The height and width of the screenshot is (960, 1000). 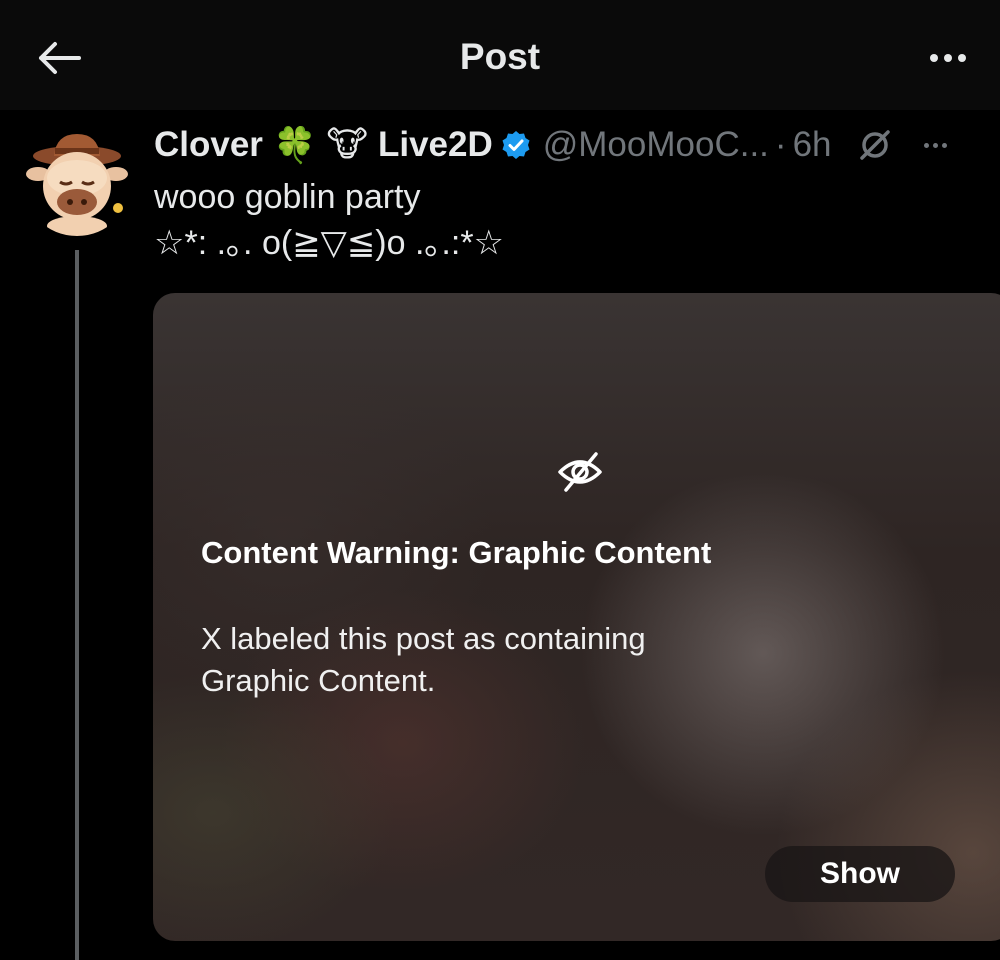 I want to click on page-title: Post, so click(x=500, y=56).